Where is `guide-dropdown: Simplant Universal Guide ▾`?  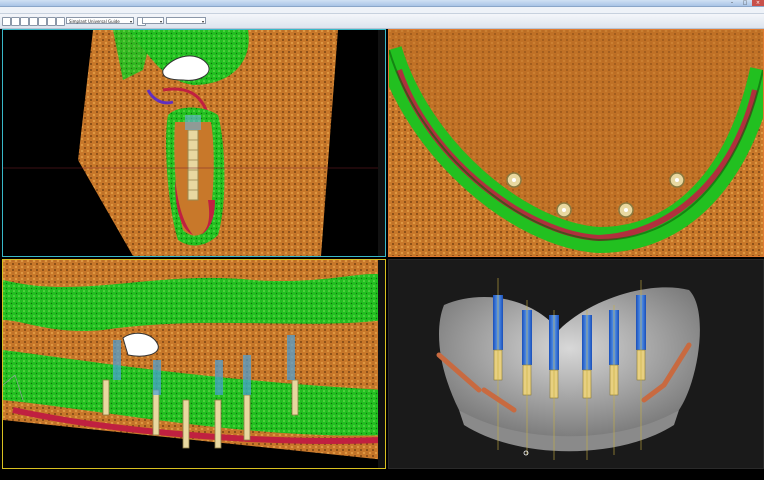
guide-dropdown: Simplant Universal Guide ▾ is located at coordinates (100, 20).